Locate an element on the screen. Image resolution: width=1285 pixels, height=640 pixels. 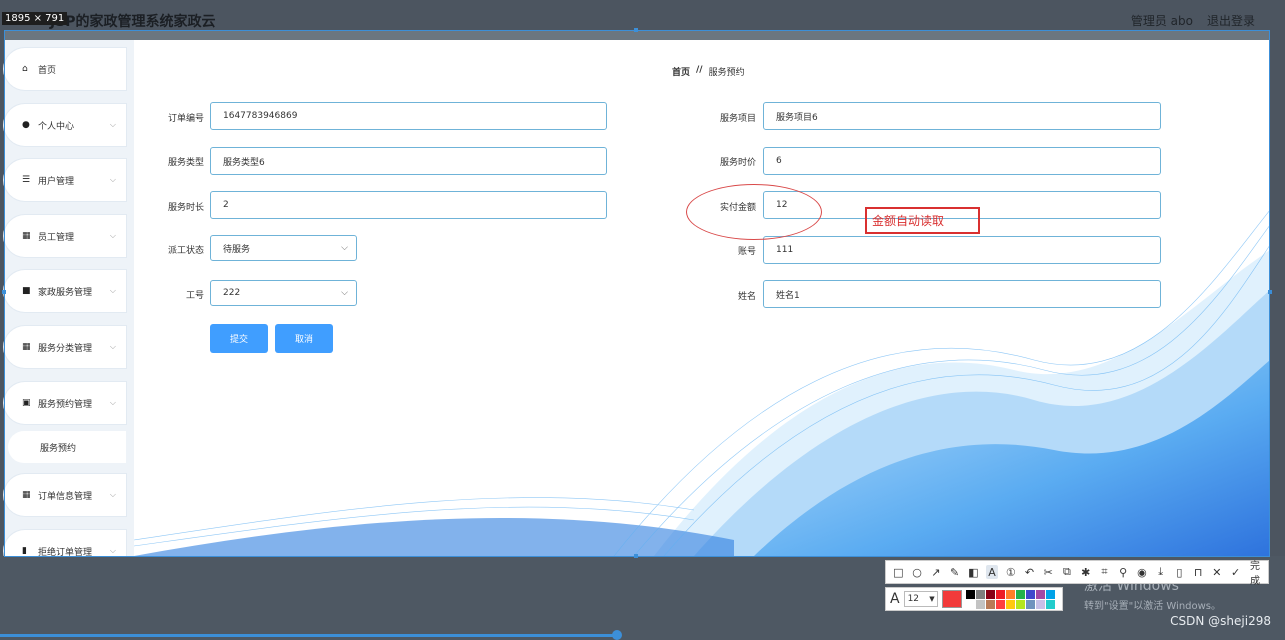
phone-icon: ▯ is located at coordinates (1179, 572).